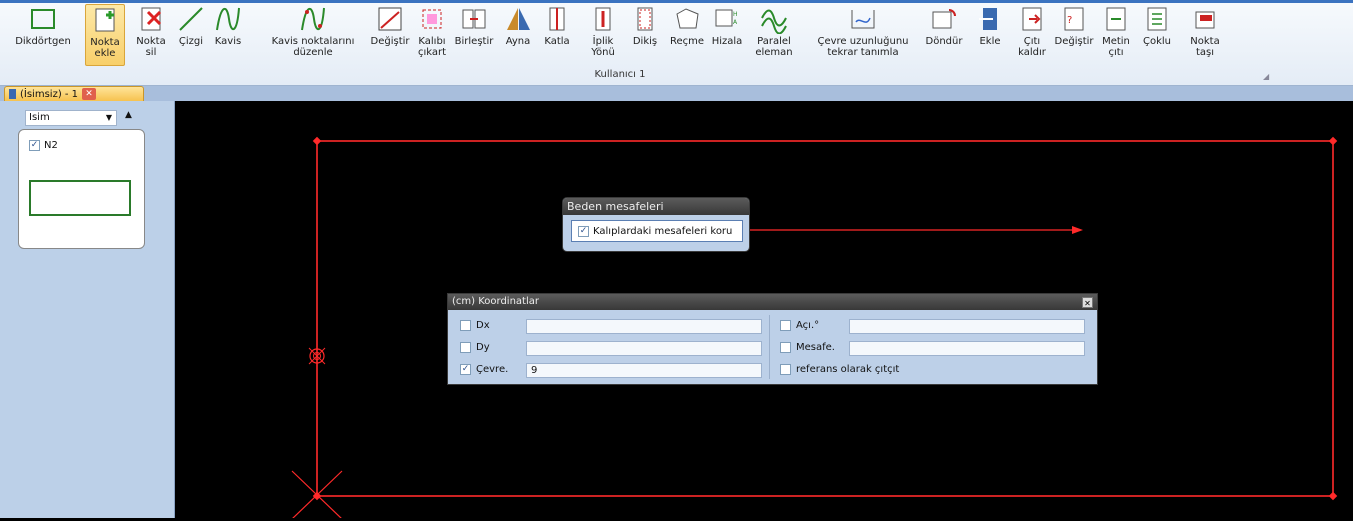 This screenshot has width=1353, height=521. What do you see at coordinates (774, 47) in the screenshot?
I see `tool-label: Paralel eleman` at bounding box center [774, 47].